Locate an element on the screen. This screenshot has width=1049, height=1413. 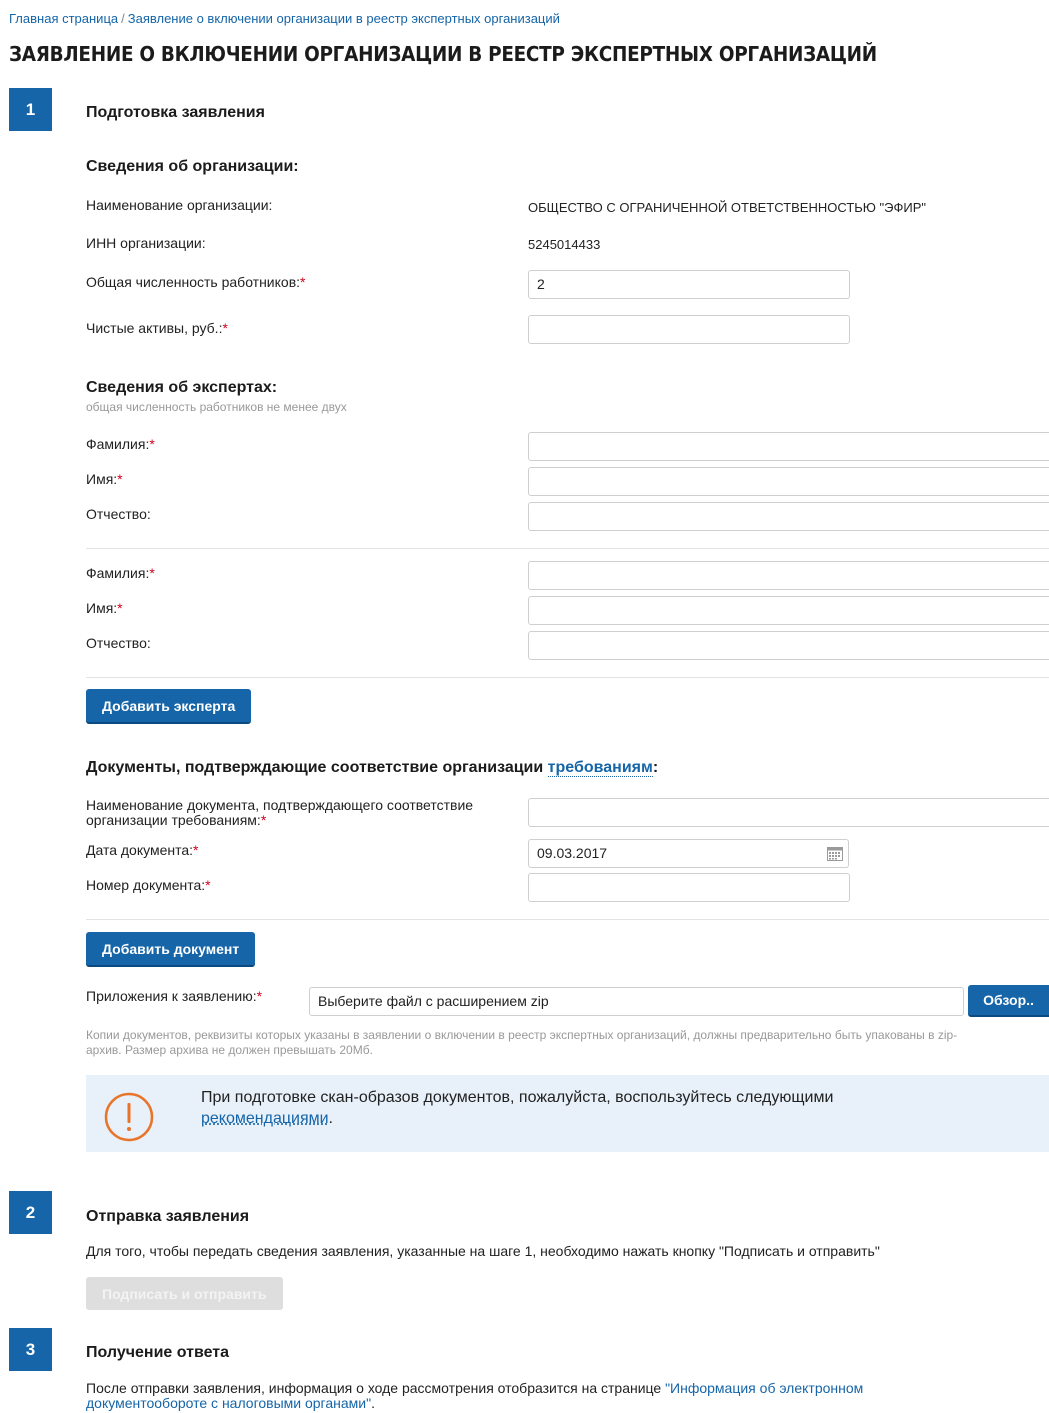
requirements-link: требованиям is located at coordinates (600, 768).